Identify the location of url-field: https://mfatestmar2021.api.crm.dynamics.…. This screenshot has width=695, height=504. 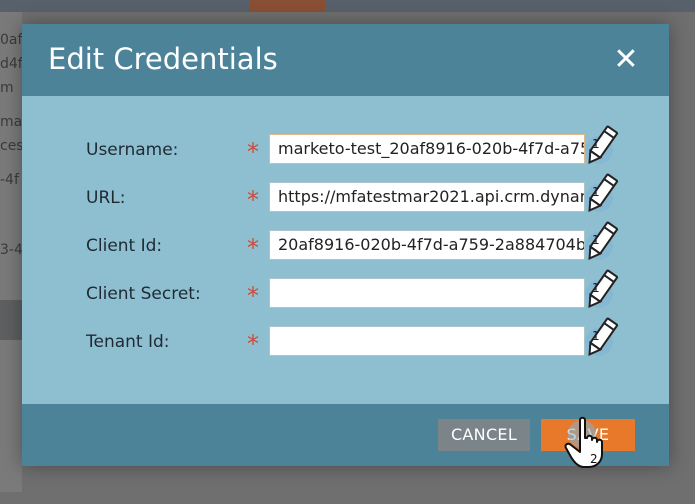
(427, 197).